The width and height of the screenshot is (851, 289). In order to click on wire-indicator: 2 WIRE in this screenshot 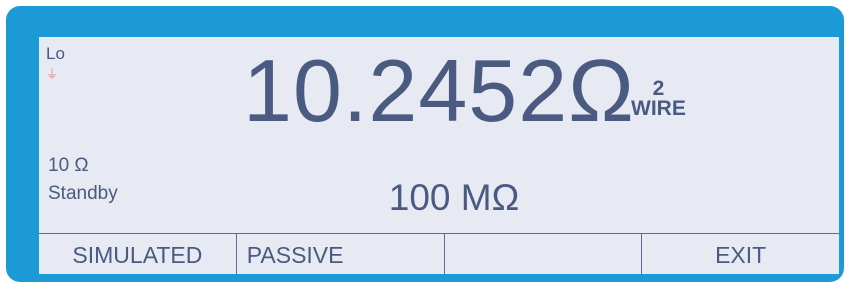, I will do `click(658, 98)`.